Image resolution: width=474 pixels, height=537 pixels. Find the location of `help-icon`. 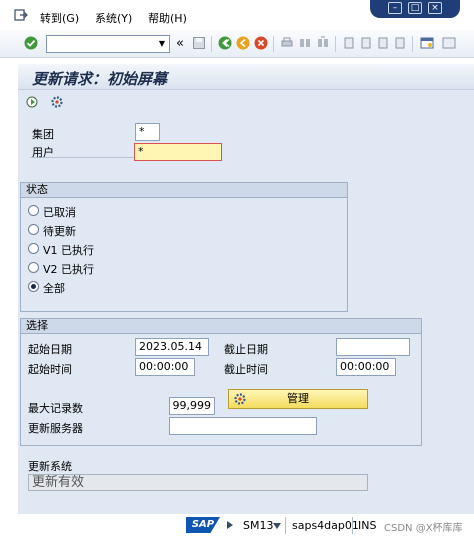

help-icon is located at coordinates (449, 43).